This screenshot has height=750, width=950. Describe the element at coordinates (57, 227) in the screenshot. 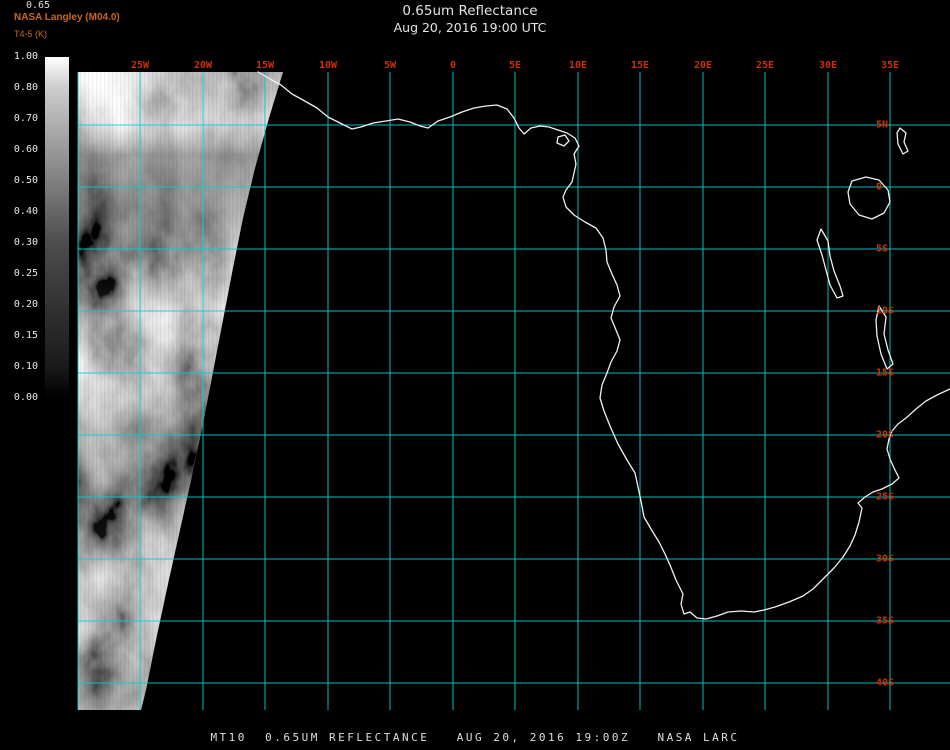

I see `reflectance-colorbar` at that location.